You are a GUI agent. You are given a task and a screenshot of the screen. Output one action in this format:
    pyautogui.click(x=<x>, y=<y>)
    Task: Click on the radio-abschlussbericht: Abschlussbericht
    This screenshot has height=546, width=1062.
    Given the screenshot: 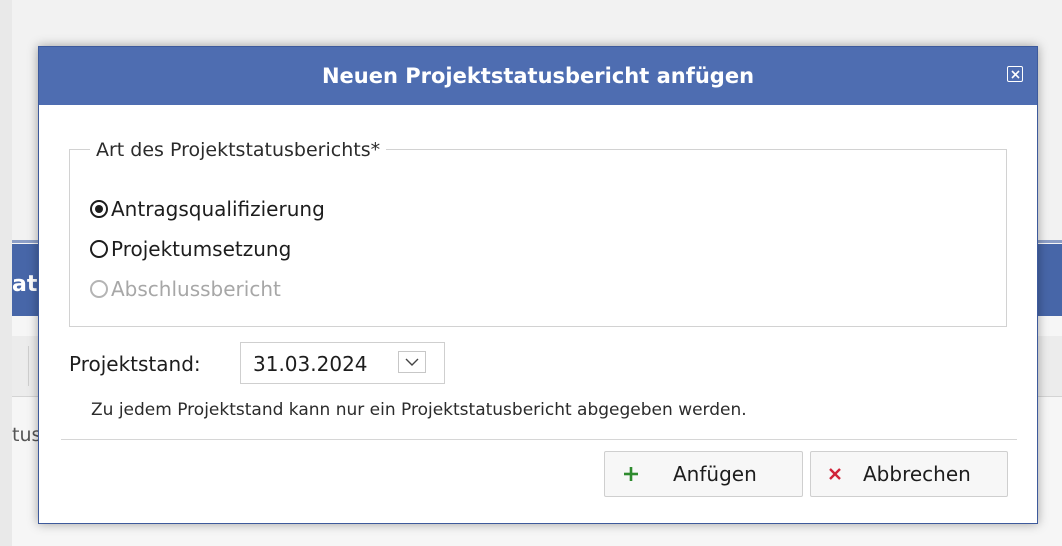 What is the action you would take?
    pyautogui.click(x=185, y=289)
    